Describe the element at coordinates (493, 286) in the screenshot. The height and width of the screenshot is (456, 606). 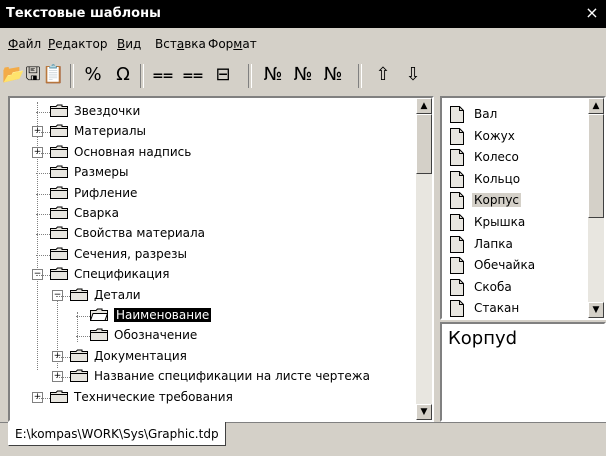
I see `list-item-label: Скоба` at that location.